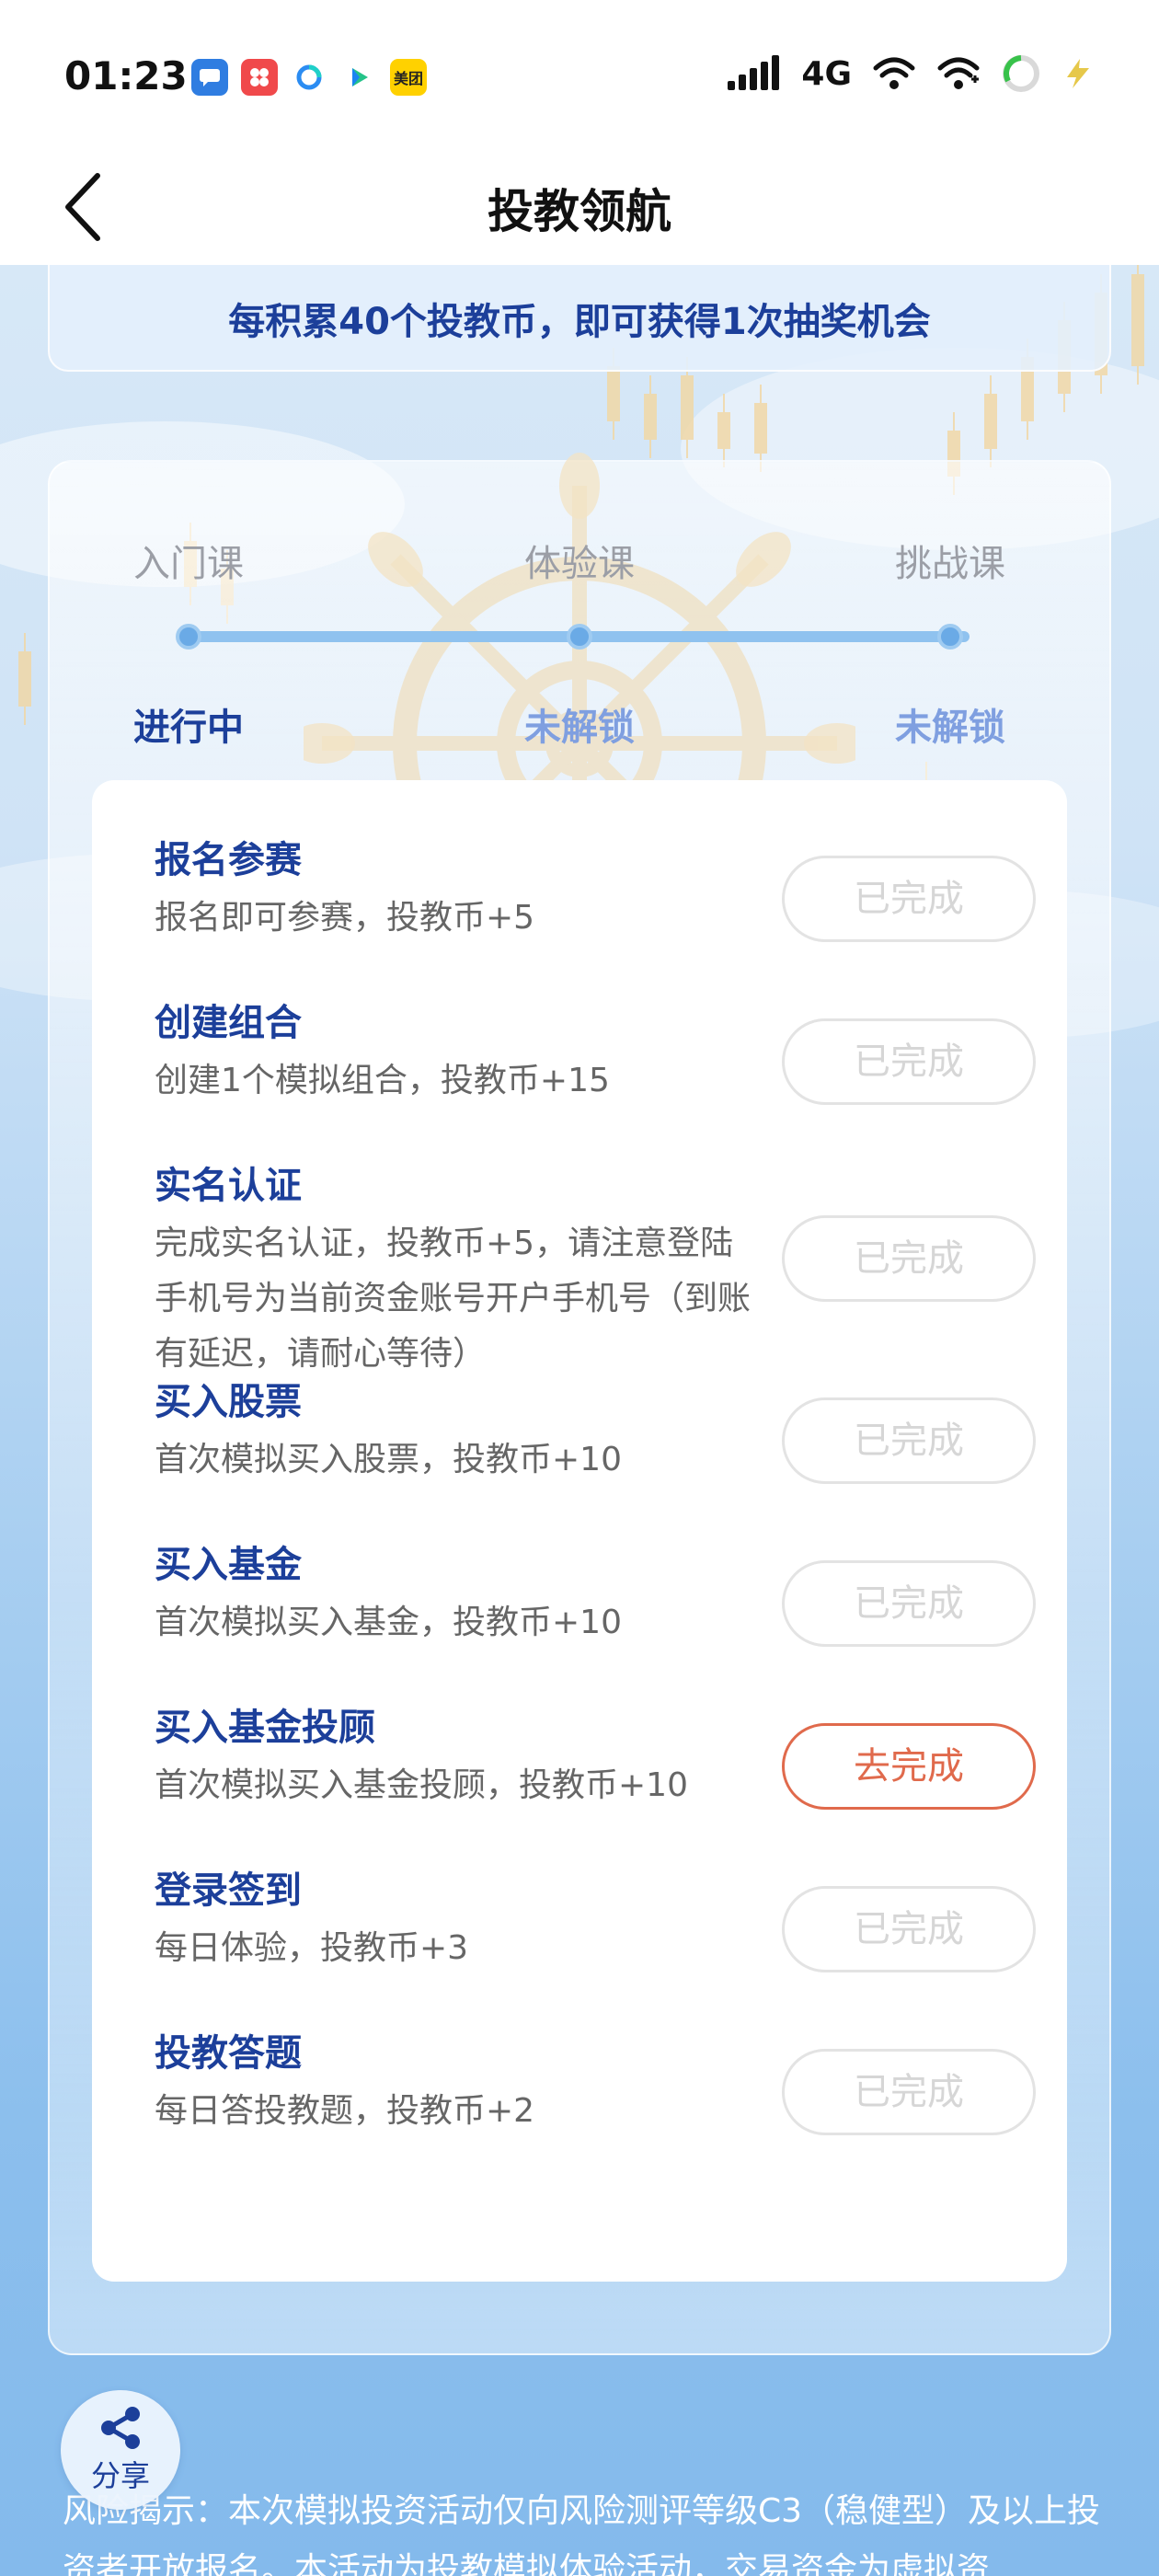 This screenshot has height=2576, width=1159. Describe the element at coordinates (408, 77) in the screenshot. I see `meituan-app-icon: 美团` at that location.